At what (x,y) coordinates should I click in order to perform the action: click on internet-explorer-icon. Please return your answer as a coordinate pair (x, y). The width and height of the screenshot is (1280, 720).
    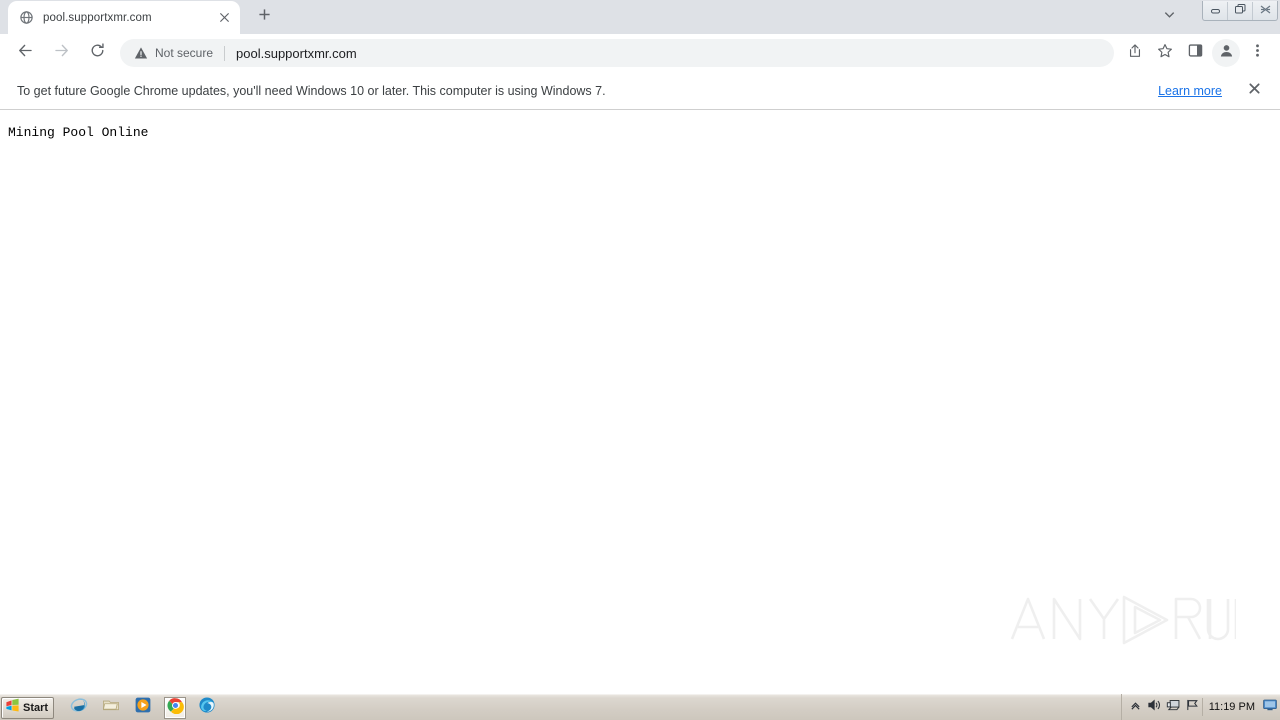
    Looking at the image, I should click on (79, 707).